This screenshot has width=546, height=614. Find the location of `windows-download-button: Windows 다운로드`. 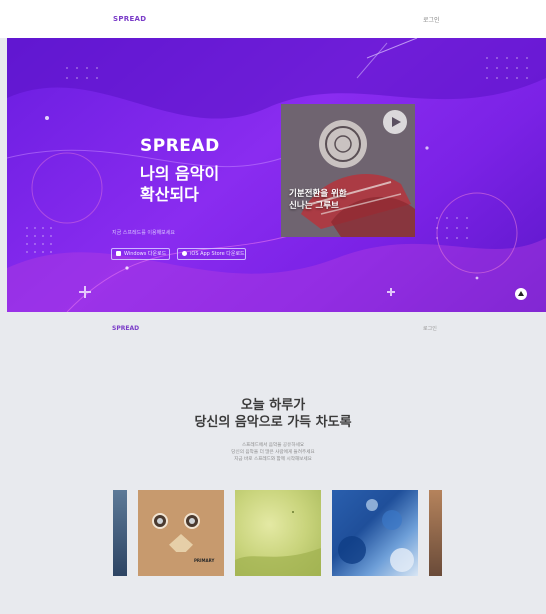

windows-download-button: Windows 다운로드 is located at coordinates (140, 254).